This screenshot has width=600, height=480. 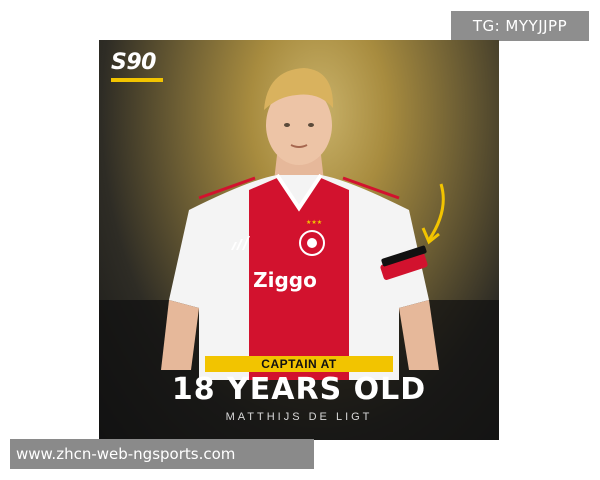 What do you see at coordinates (433, 214) in the screenshot?
I see `arrow-icon` at bounding box center [433, 214].